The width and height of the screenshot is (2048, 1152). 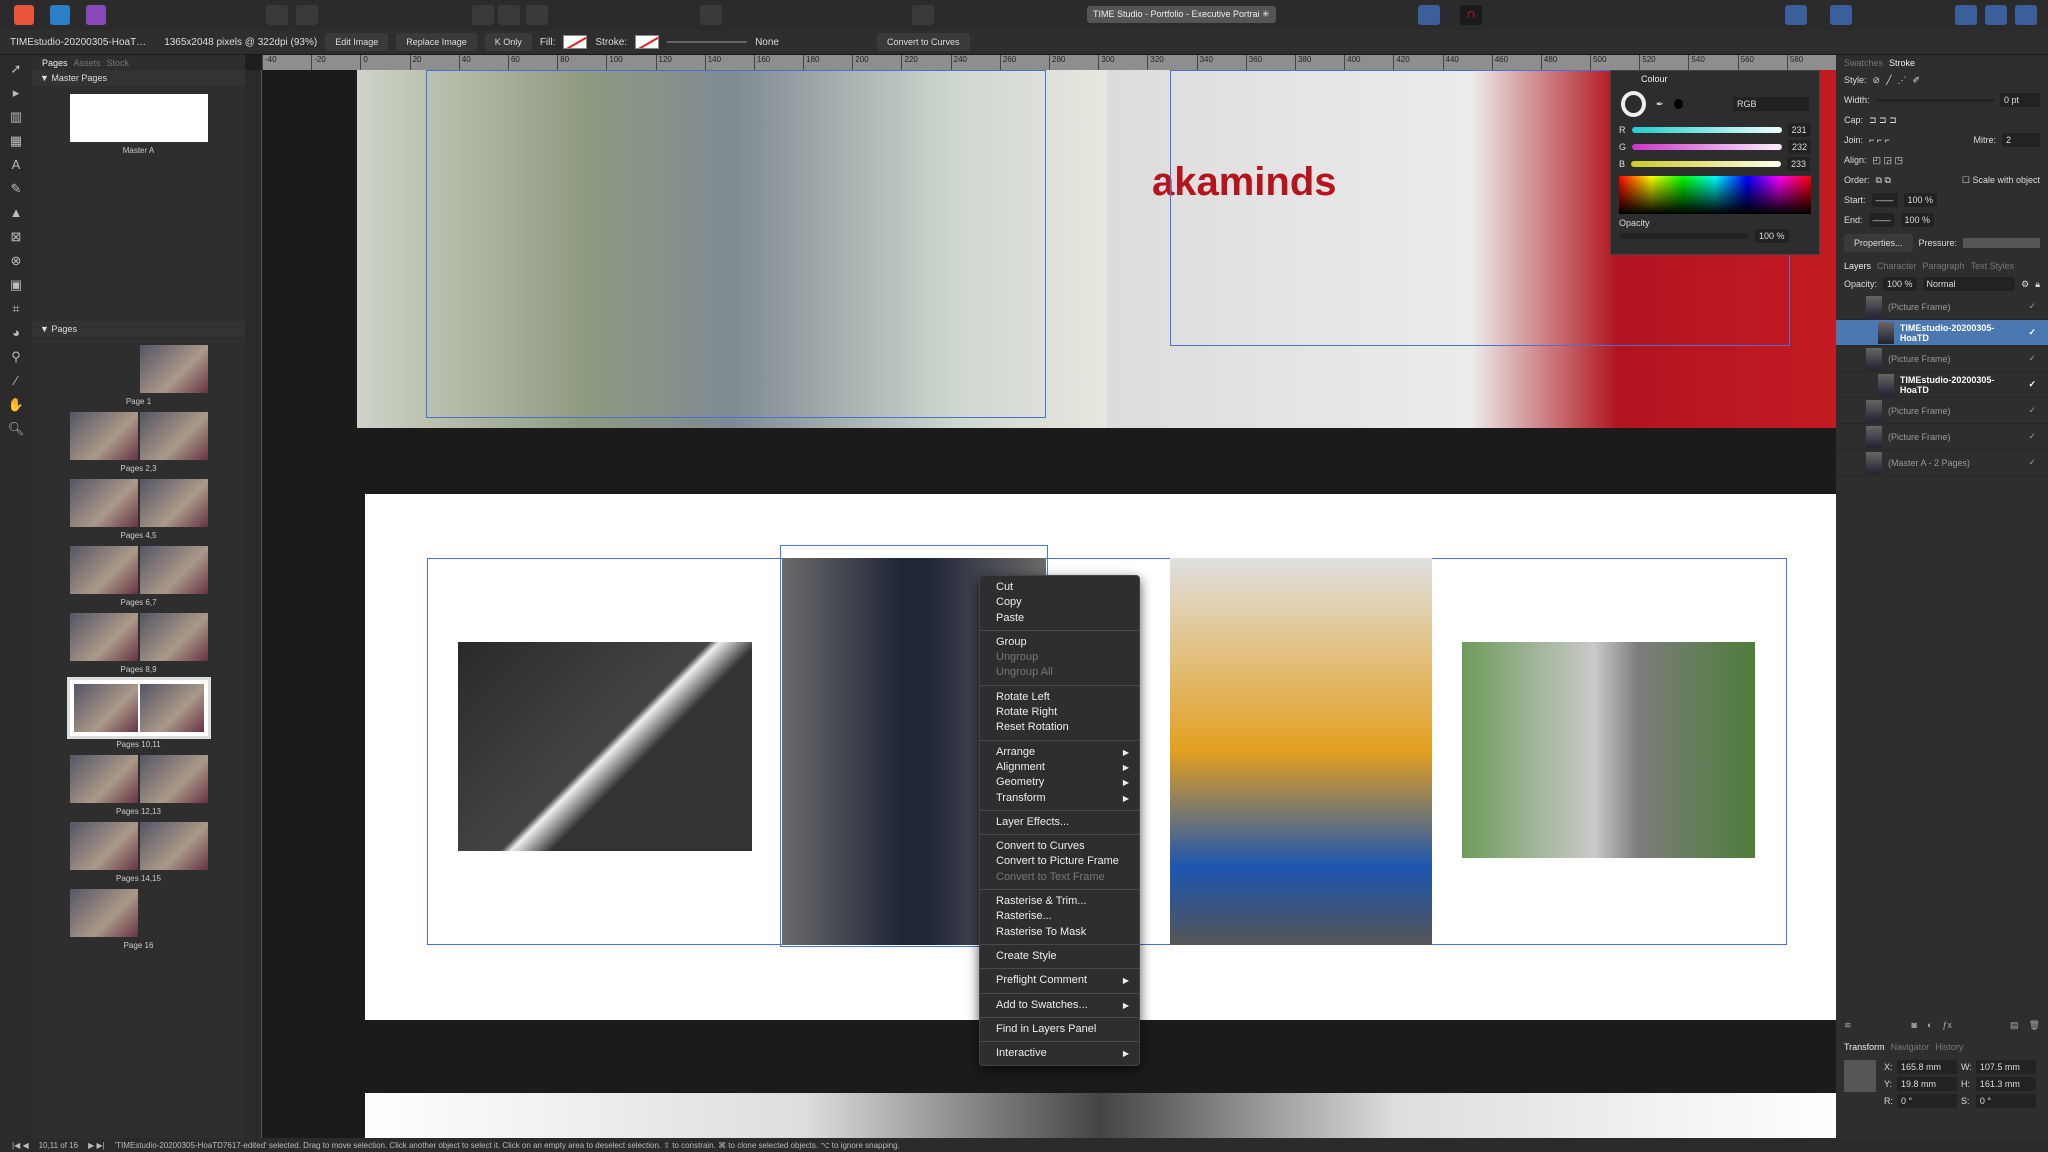 What do you see at coordinates (1848, 1027) in the screenshot?
I see `layers-stack-icon: ≋` at bounding box center [1848, 1027].